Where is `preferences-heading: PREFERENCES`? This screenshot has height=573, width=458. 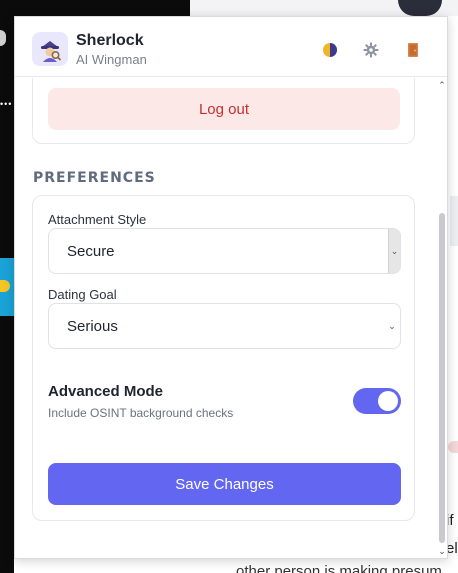 preferences-heading: PREFERENCES is located at coordinates (94, 178).